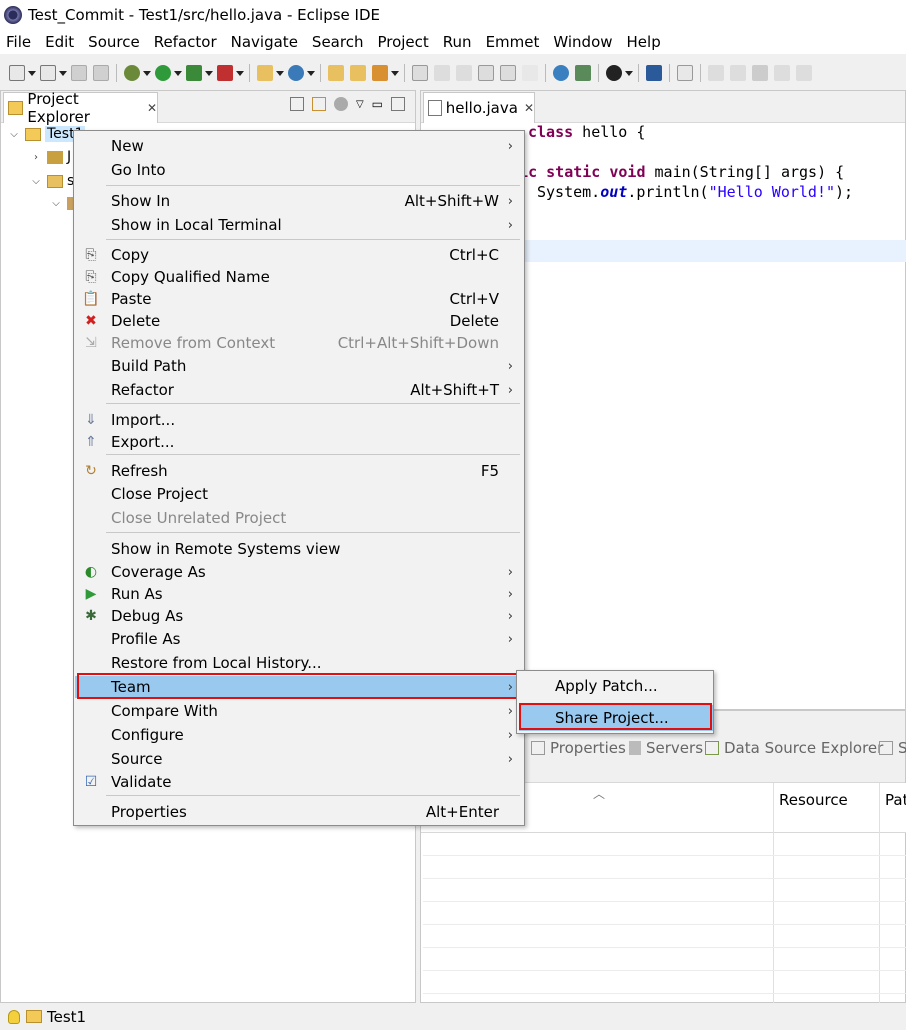  I want to click on menu-item-refresh: ↻ Refresh F5, so click(299, 471).